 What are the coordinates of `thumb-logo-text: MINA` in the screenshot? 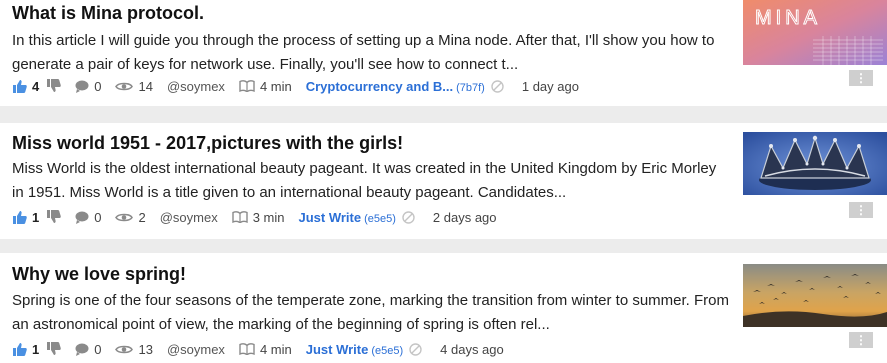 It's located at (788, 18).